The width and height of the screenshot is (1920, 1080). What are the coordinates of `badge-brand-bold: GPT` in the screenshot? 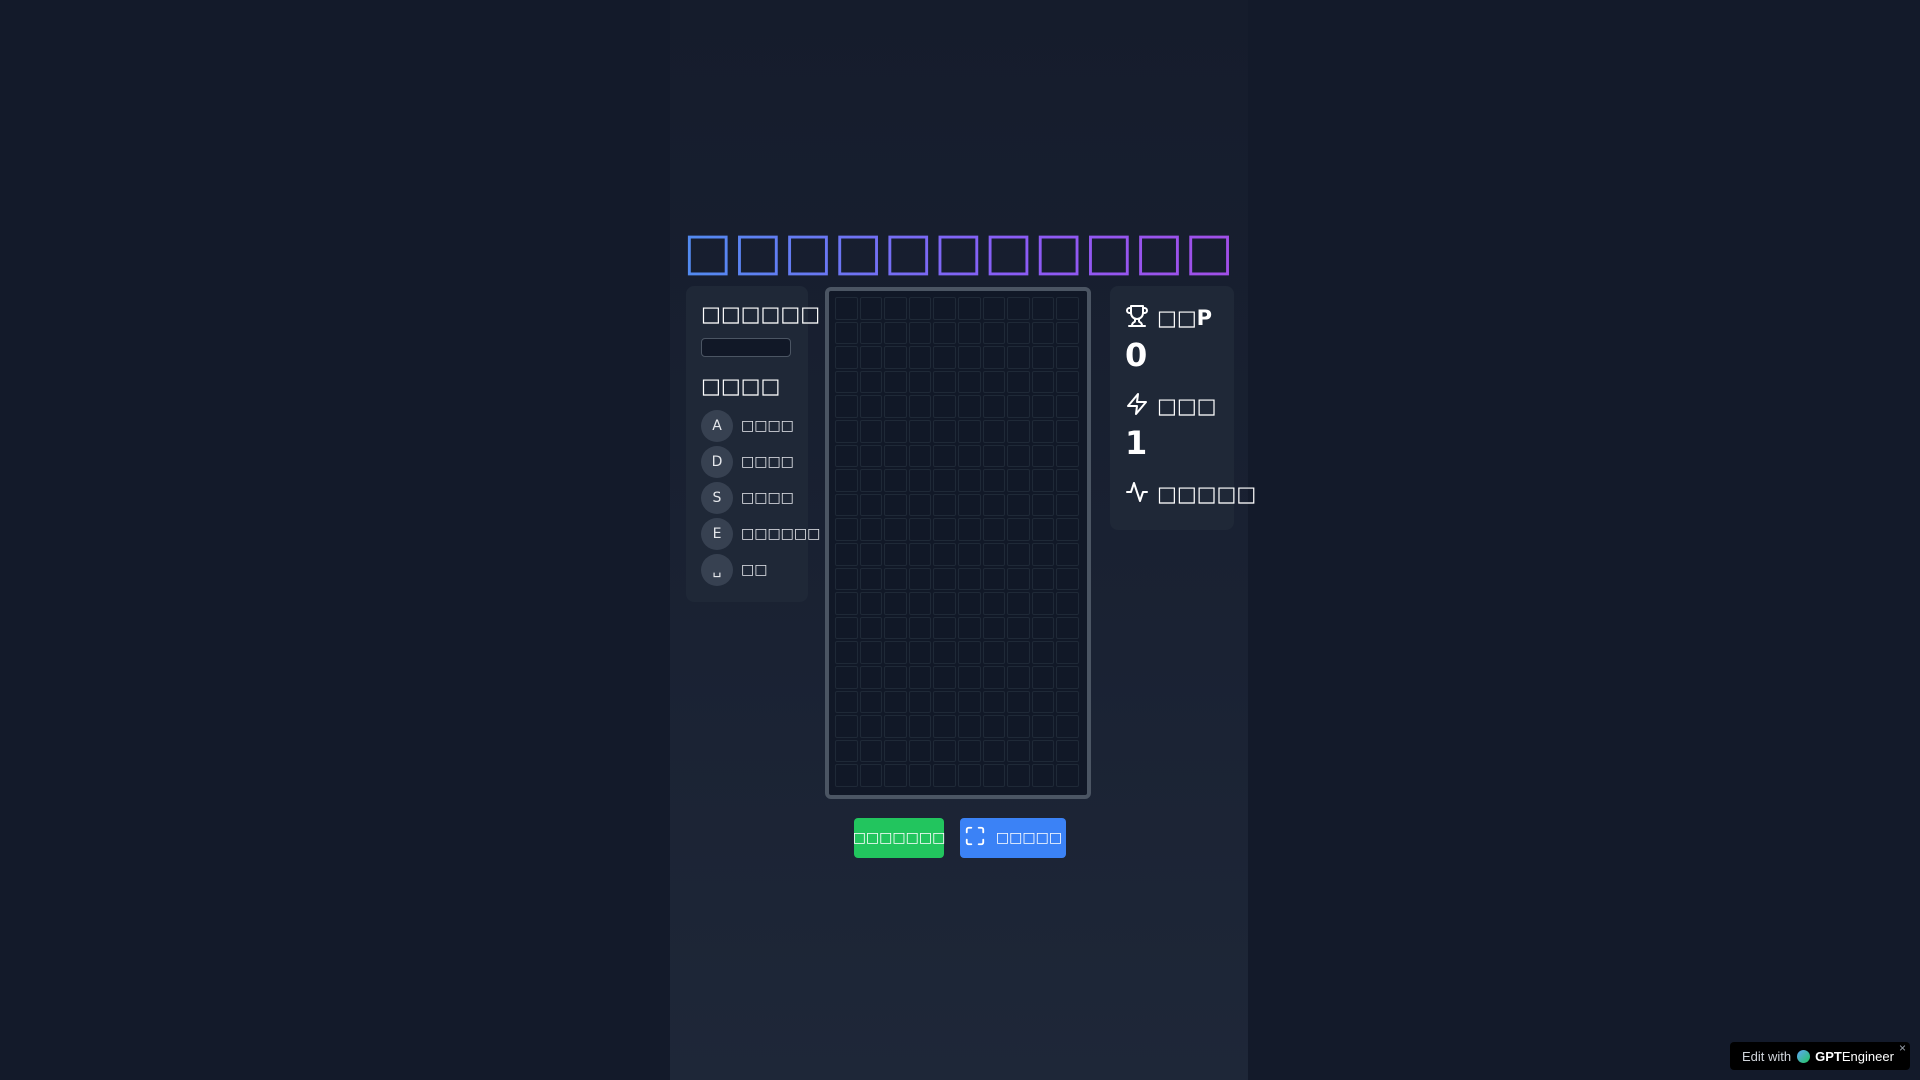 It's located at (1828, 1056).